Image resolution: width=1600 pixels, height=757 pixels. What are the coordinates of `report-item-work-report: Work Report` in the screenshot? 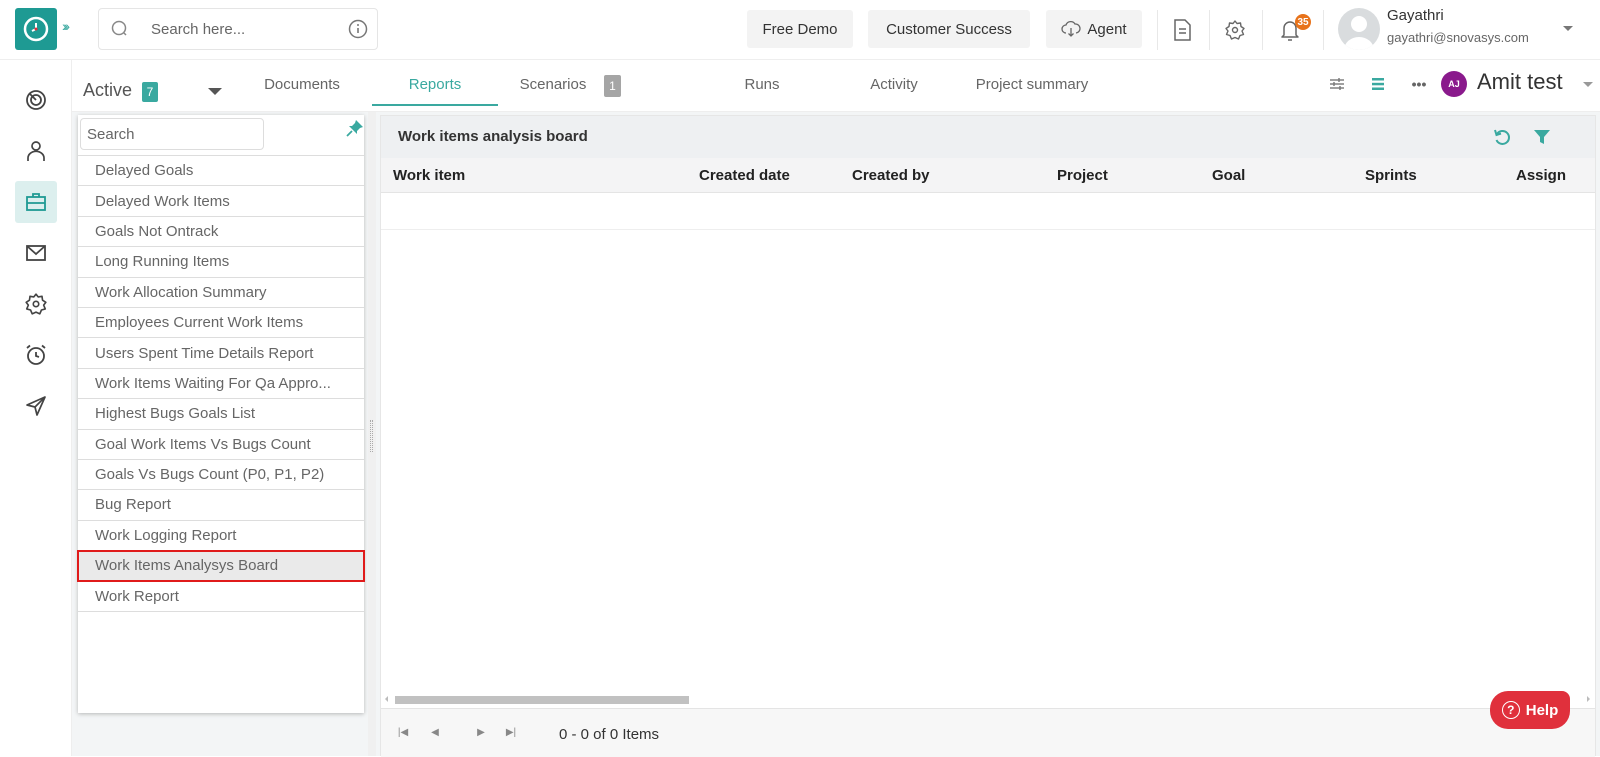 It's located at (221, 596).